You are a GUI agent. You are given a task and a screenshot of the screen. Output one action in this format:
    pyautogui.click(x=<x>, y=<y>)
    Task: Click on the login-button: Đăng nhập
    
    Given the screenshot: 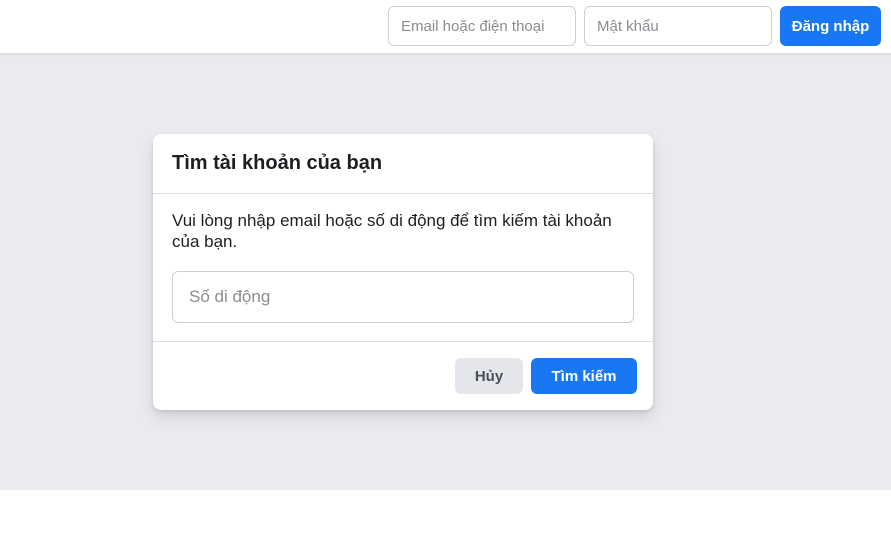 What is the action you would take?
    pyautogui.click(x=830, y=26)
    